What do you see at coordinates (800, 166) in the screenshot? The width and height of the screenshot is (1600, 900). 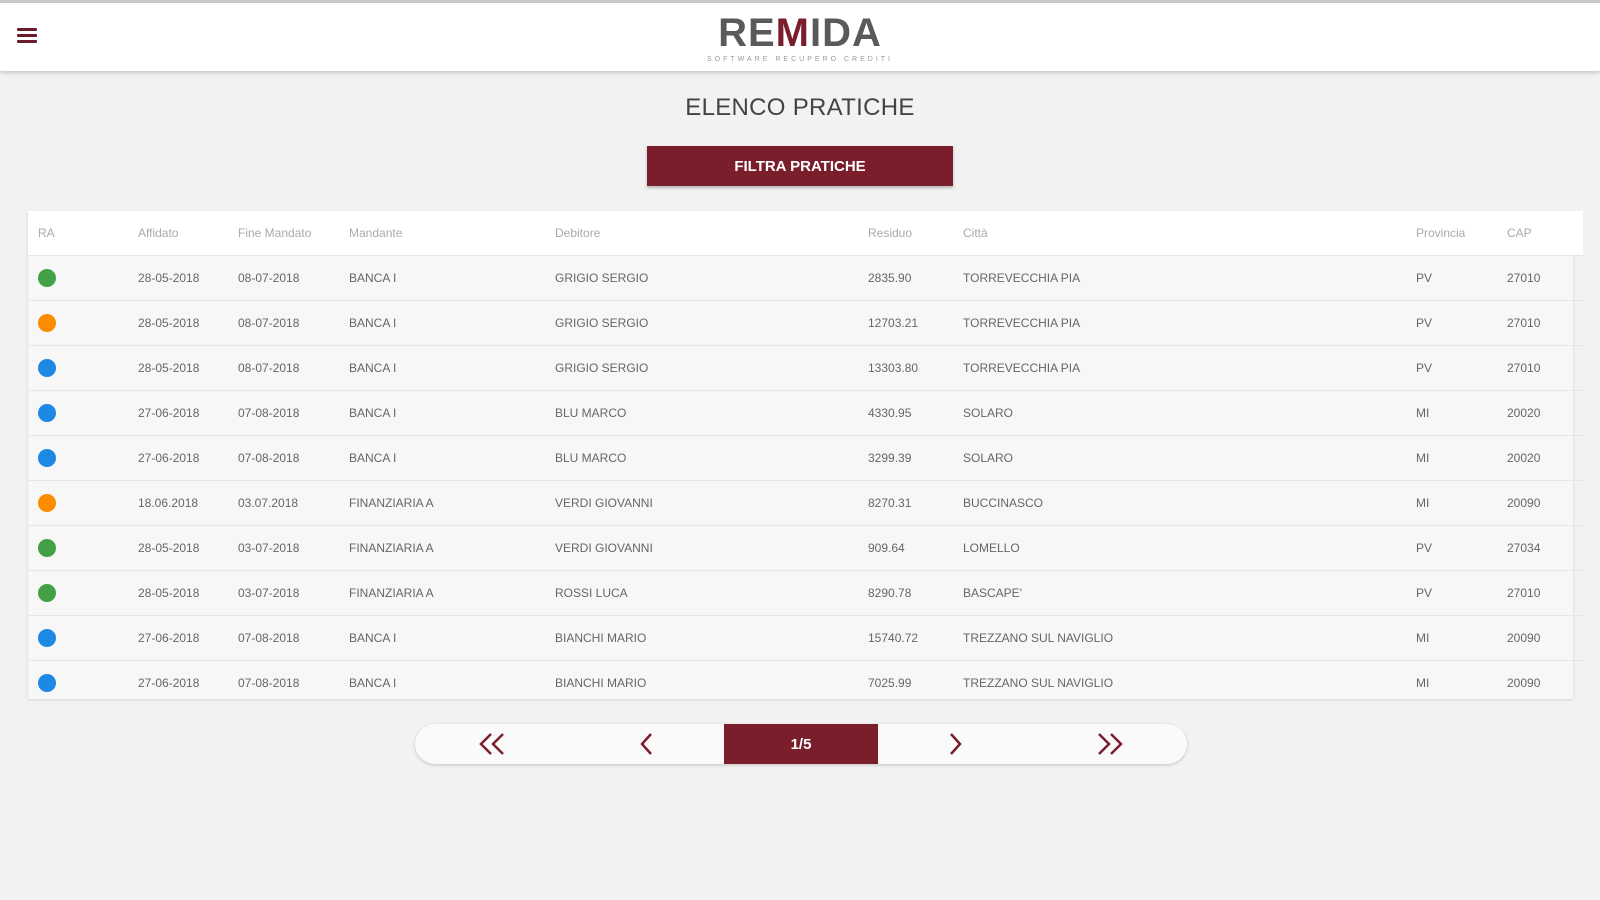 I see `filter-button: FILTRA PRATICHE` at bounding box center [800, 166].